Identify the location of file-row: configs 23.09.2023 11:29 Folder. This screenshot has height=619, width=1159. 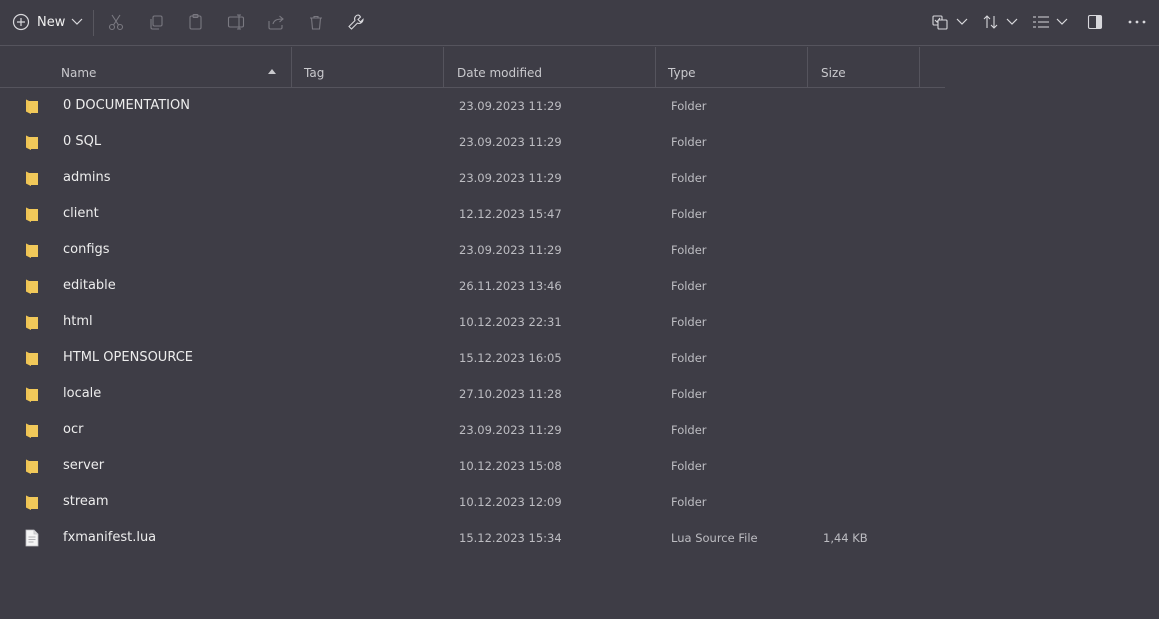
(472, 250).